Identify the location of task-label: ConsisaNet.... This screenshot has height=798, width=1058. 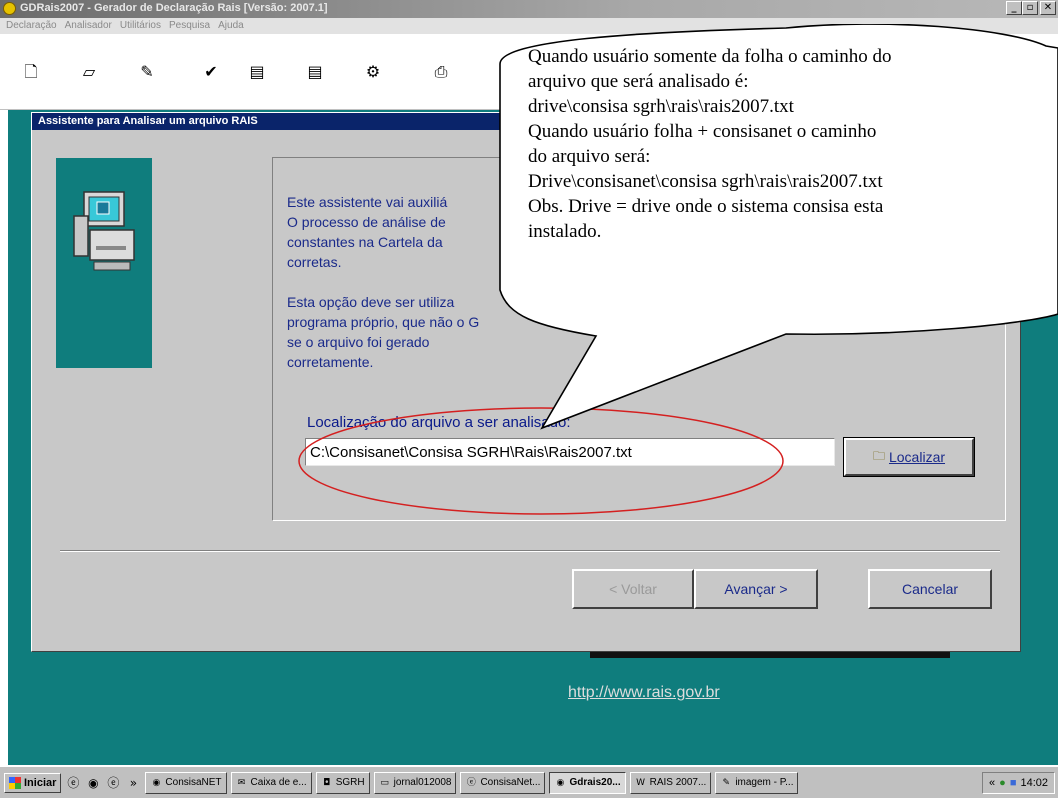
(510, 782).